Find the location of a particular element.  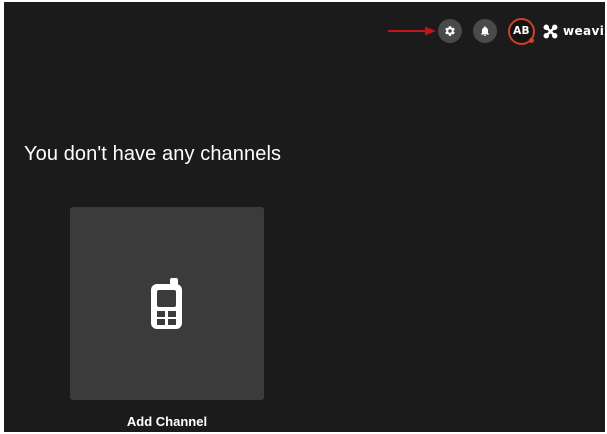

user-avatar: AB is located at coordinates (521, 31).